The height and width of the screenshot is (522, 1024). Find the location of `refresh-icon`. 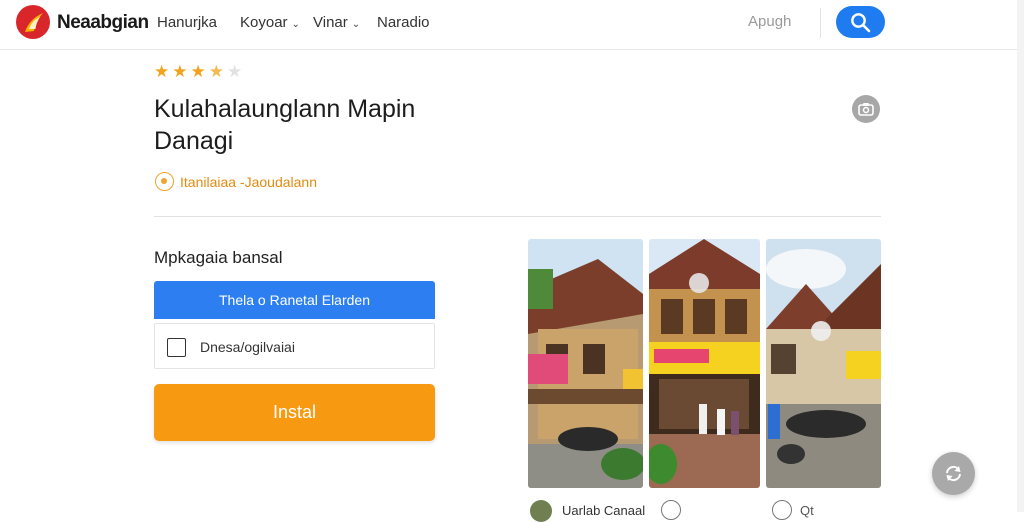

refresh-icon is located at coordinates (953, 473).